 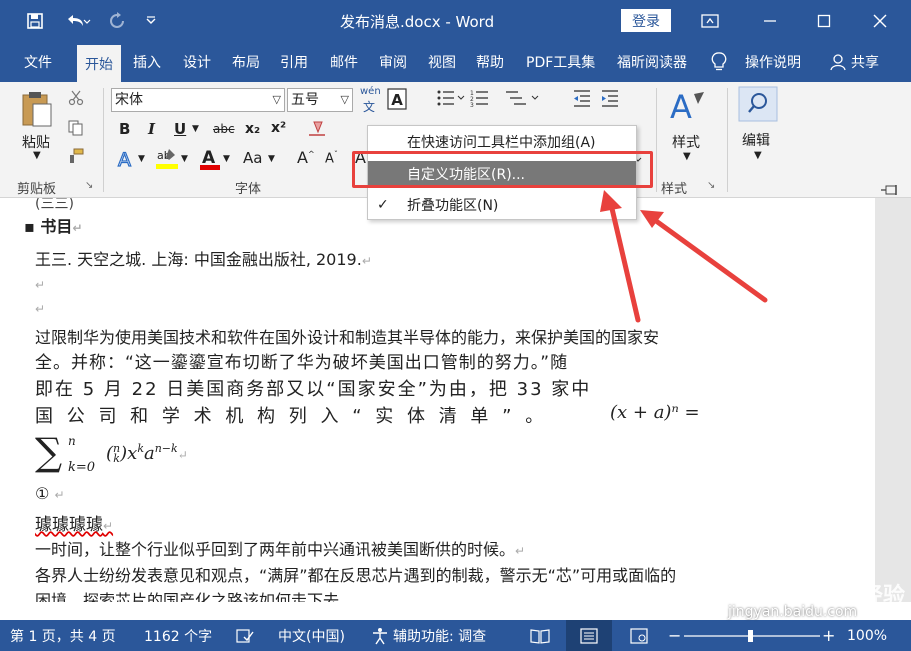 I want to click on accessibility-icon, so click(x=380, y=635).